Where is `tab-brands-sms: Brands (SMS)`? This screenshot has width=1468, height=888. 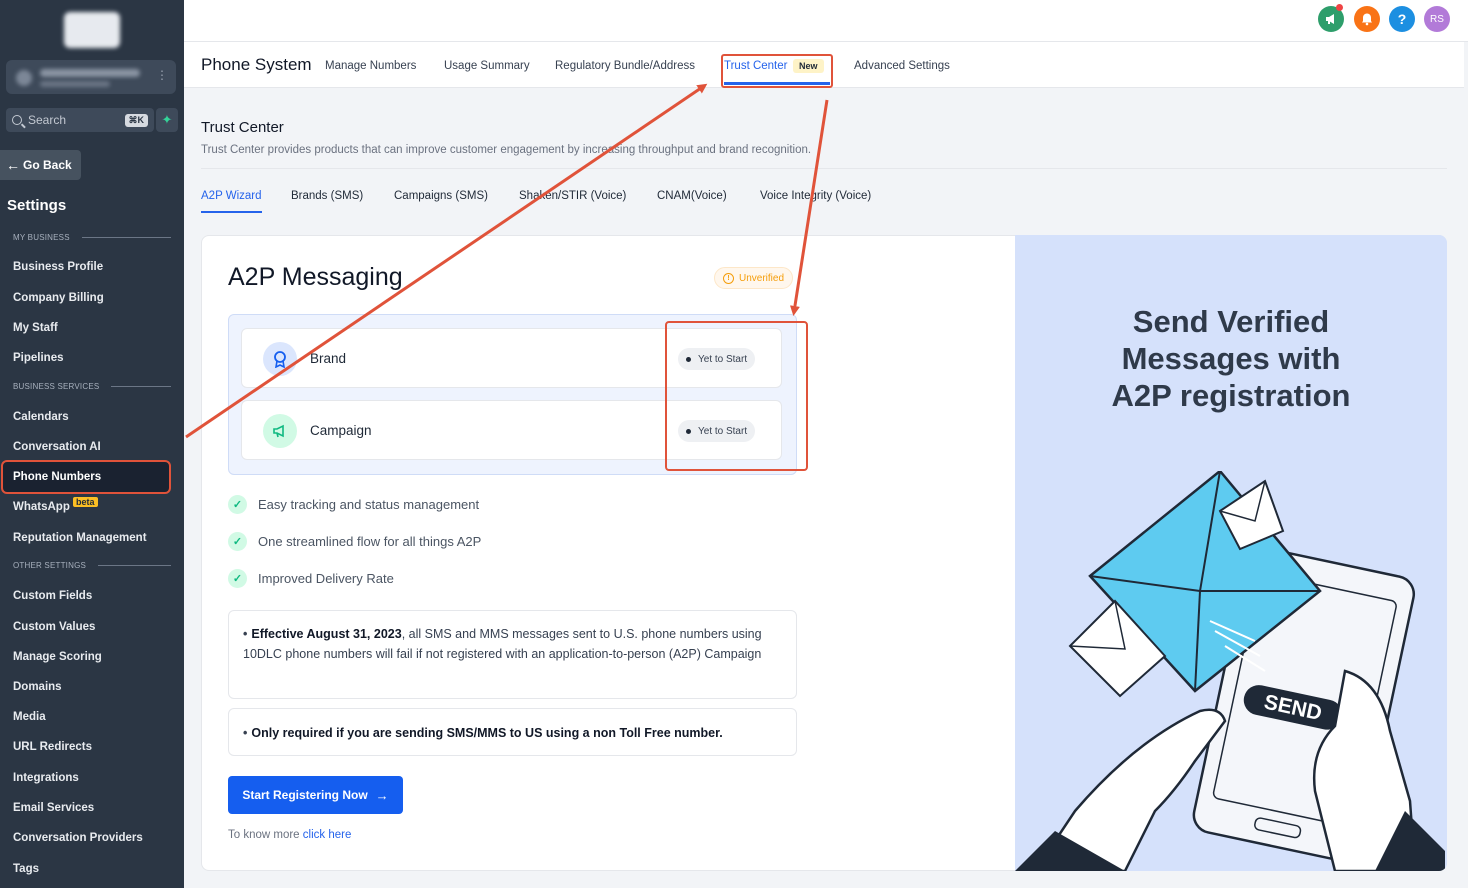
tab-brands-sms: Brands (SMS) is located at coordinates (327, 196).